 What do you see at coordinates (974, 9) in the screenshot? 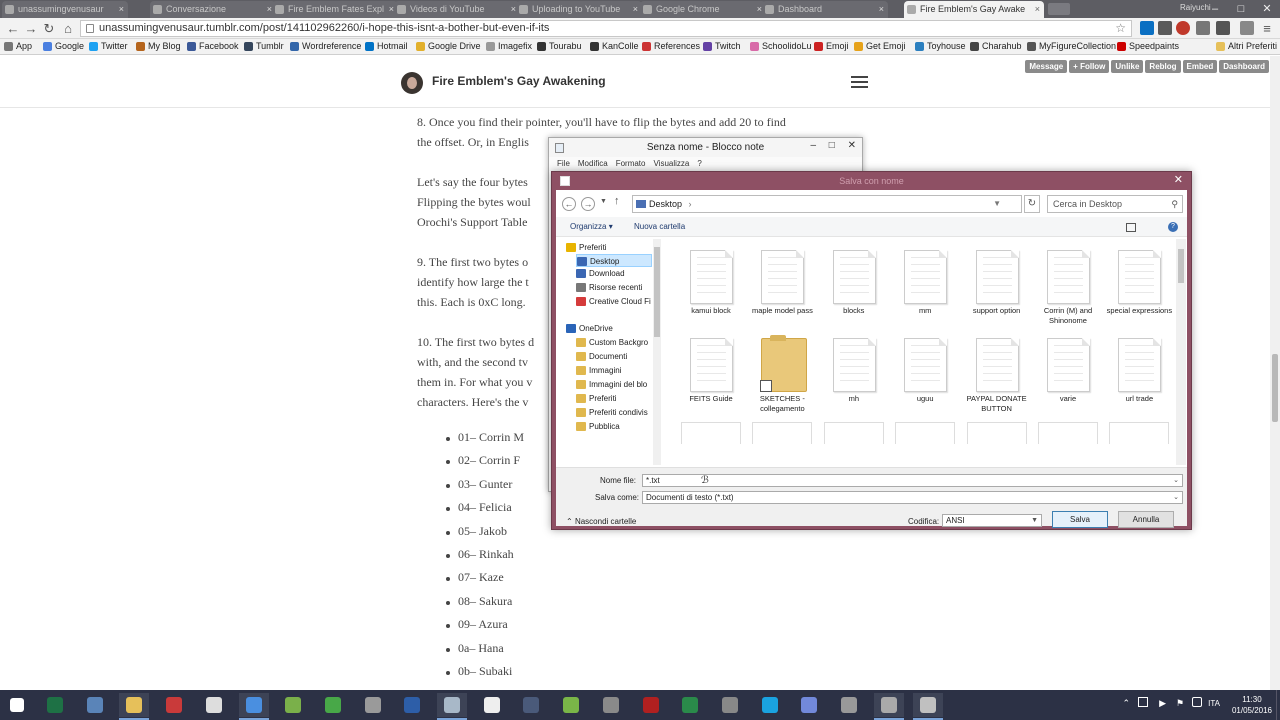
I see `browser-tab: Fire Emblem's Gay Awake ×` at bounding box center [974, 9].